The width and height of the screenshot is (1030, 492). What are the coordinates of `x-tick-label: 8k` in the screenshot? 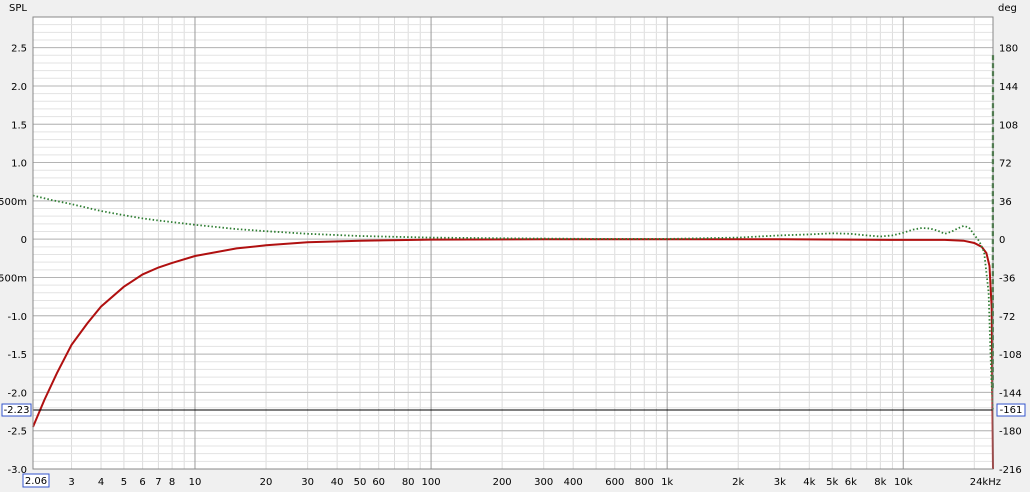 It's located at (880, 482).